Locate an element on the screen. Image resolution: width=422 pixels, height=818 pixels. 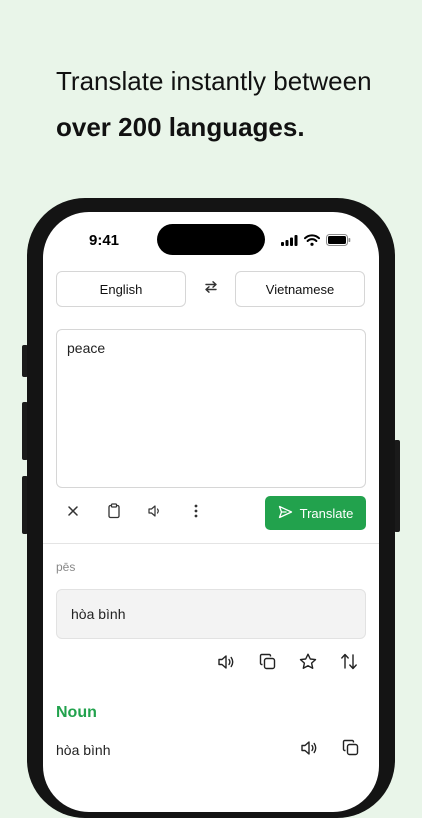
copy-translation-button is located at coordinates (267, 664).